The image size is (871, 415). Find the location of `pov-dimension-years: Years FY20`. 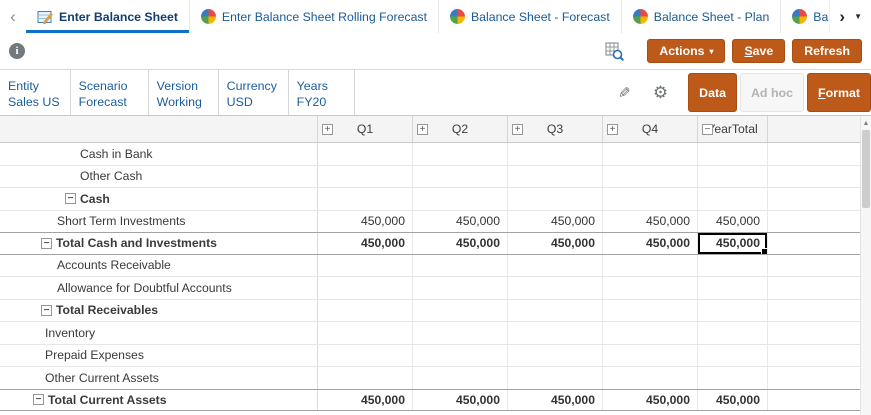

pov-dimension-years: Years FY20 is located at coordinates (322, 92).